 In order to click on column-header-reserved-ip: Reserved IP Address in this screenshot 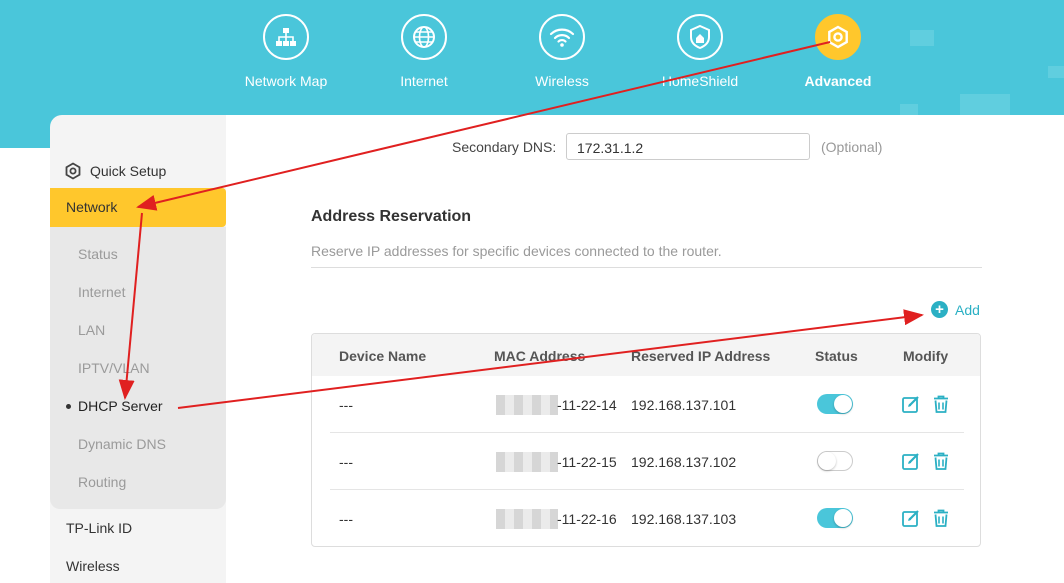, I will do `click(701, 356)`.